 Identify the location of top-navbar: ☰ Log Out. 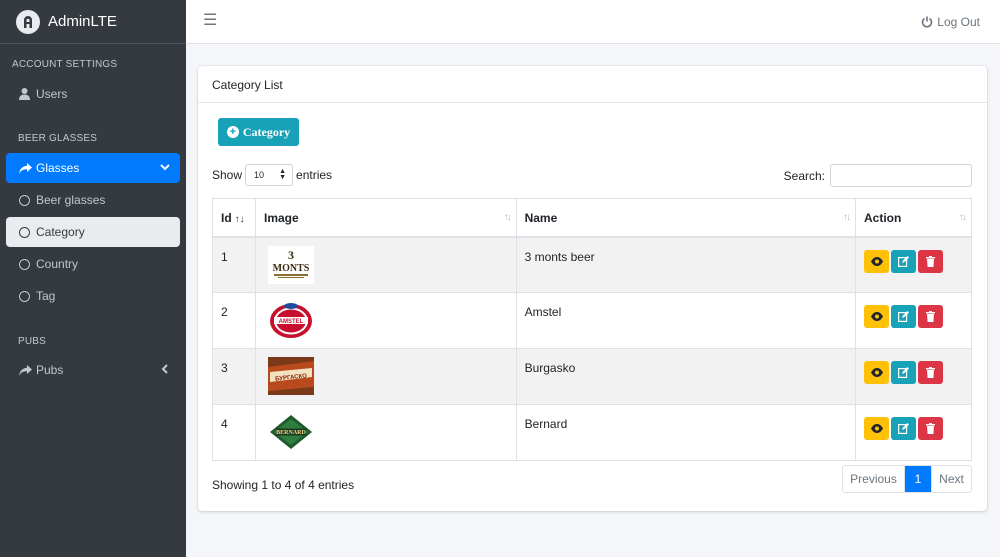
(593, 22).